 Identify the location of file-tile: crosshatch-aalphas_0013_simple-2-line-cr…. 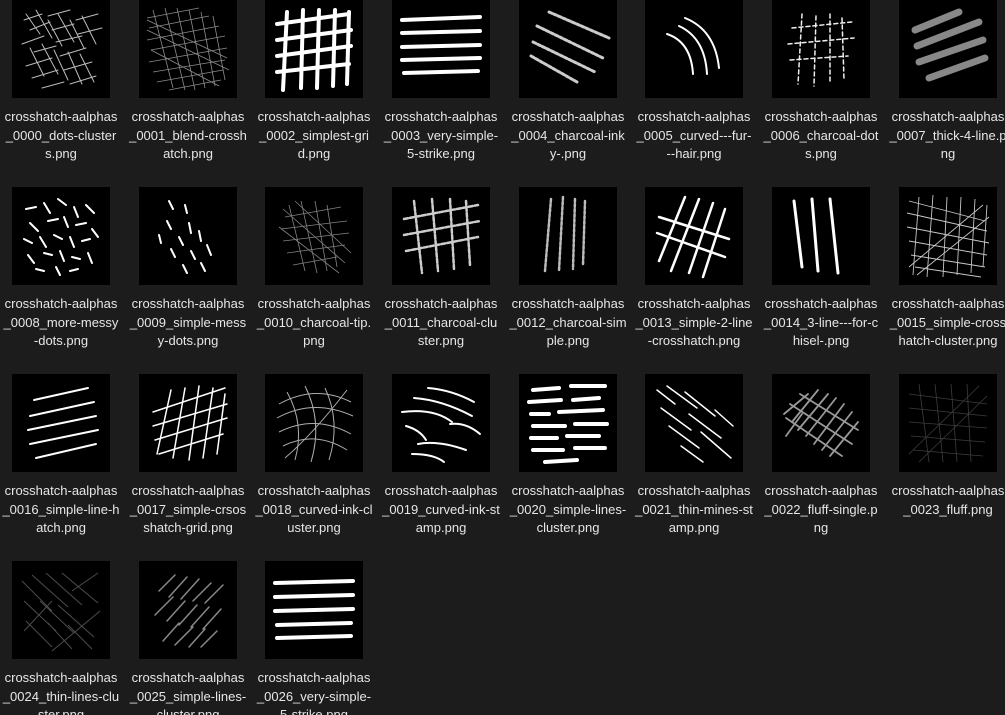
(694, 269).